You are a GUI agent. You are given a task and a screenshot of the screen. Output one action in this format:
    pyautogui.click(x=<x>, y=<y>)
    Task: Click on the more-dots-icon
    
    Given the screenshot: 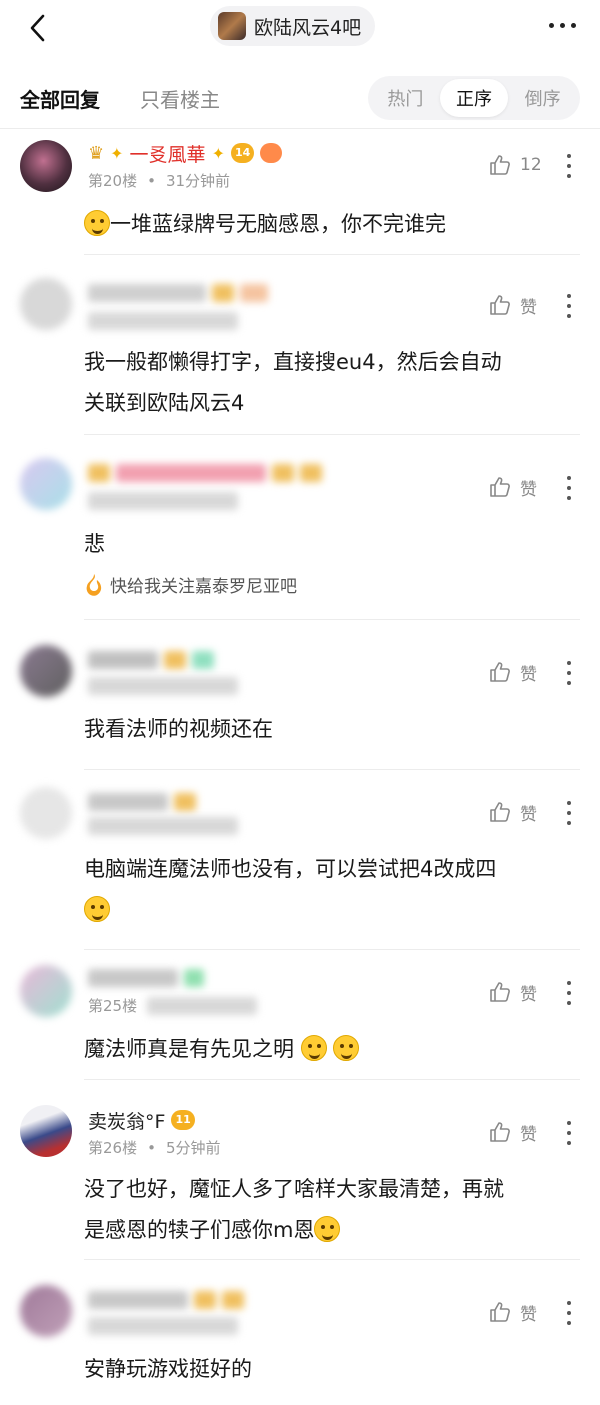 What is the action you would take?
    pyautogui.click(x=551, y=25)
    